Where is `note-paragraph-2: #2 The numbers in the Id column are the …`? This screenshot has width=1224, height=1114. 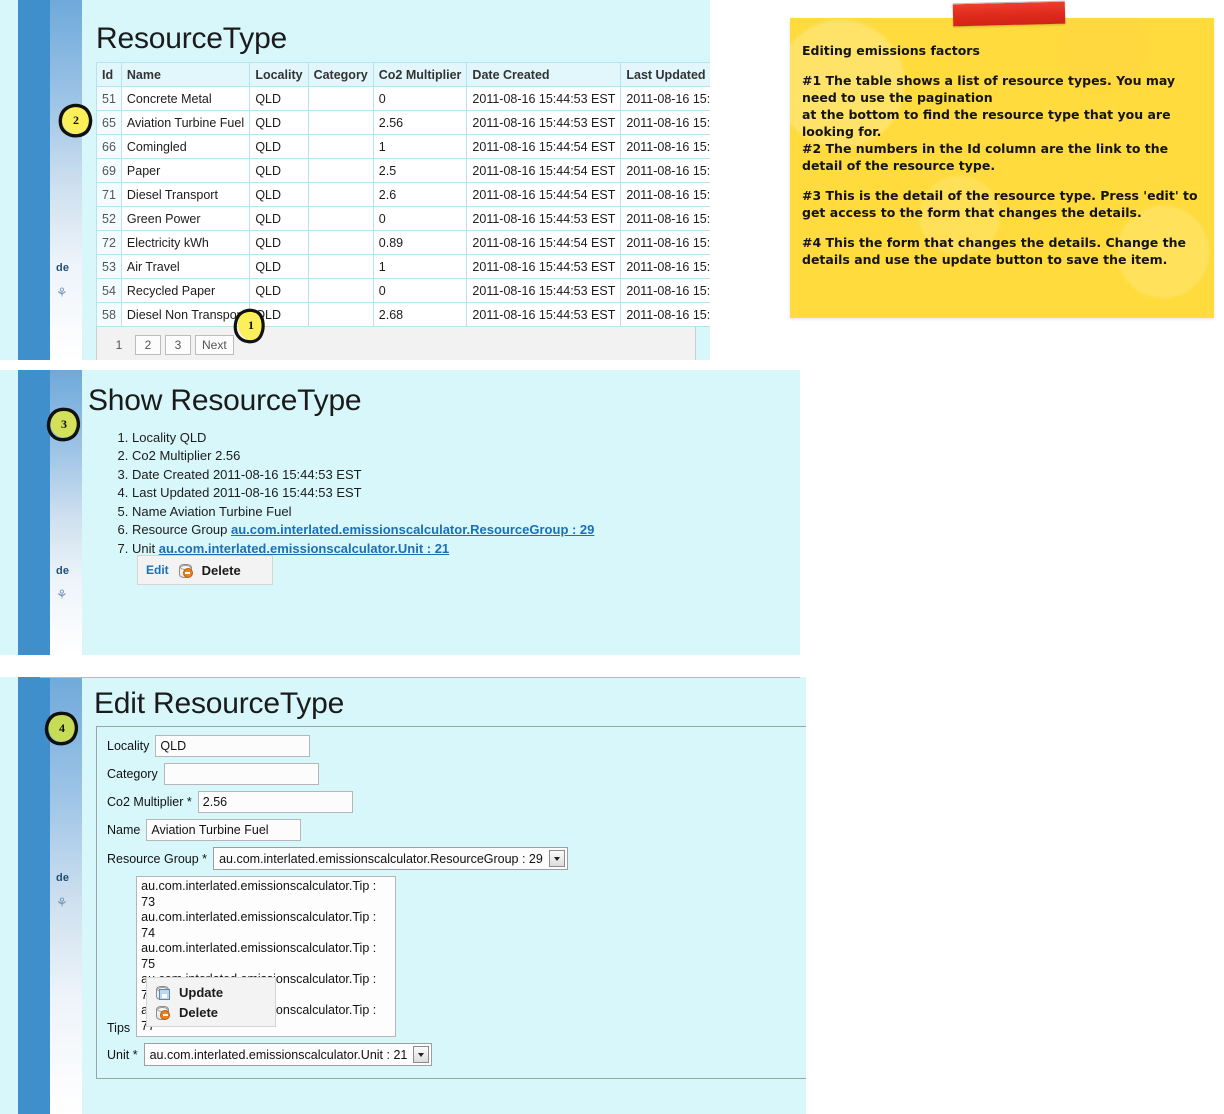
note-paragraph-2: #2 The numbers in the Id column are the … is located at coordinates (985, 157).